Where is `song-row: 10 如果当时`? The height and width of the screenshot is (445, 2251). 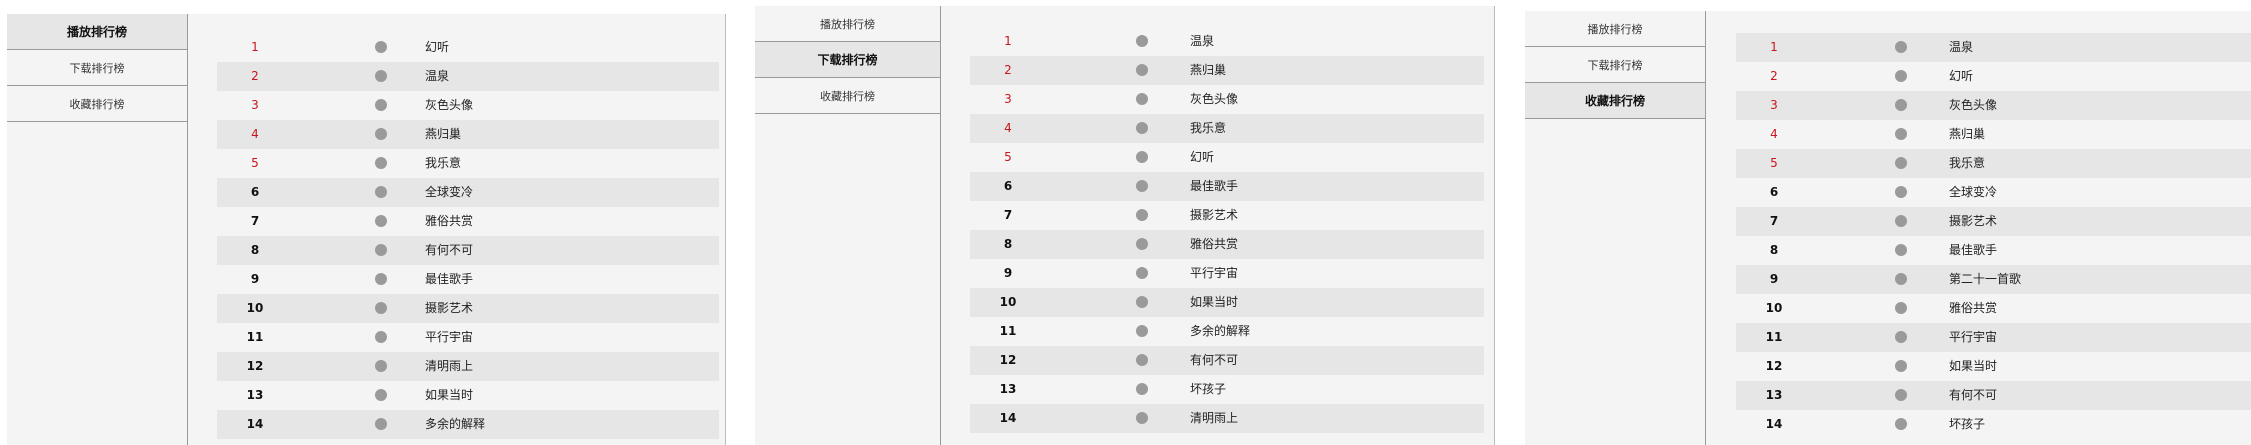
song-row: 10 如果当时 is located at coordinates (1227, 302).